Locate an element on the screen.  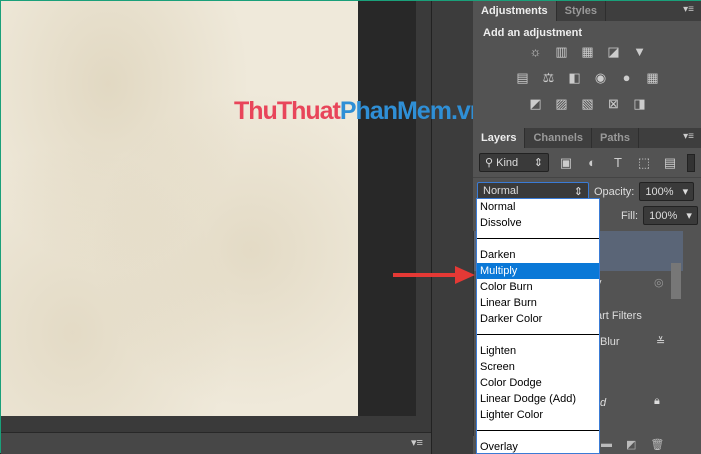
filter-kind-select: ⚲ Kind ⇕ is located at coordinates (514, 162).